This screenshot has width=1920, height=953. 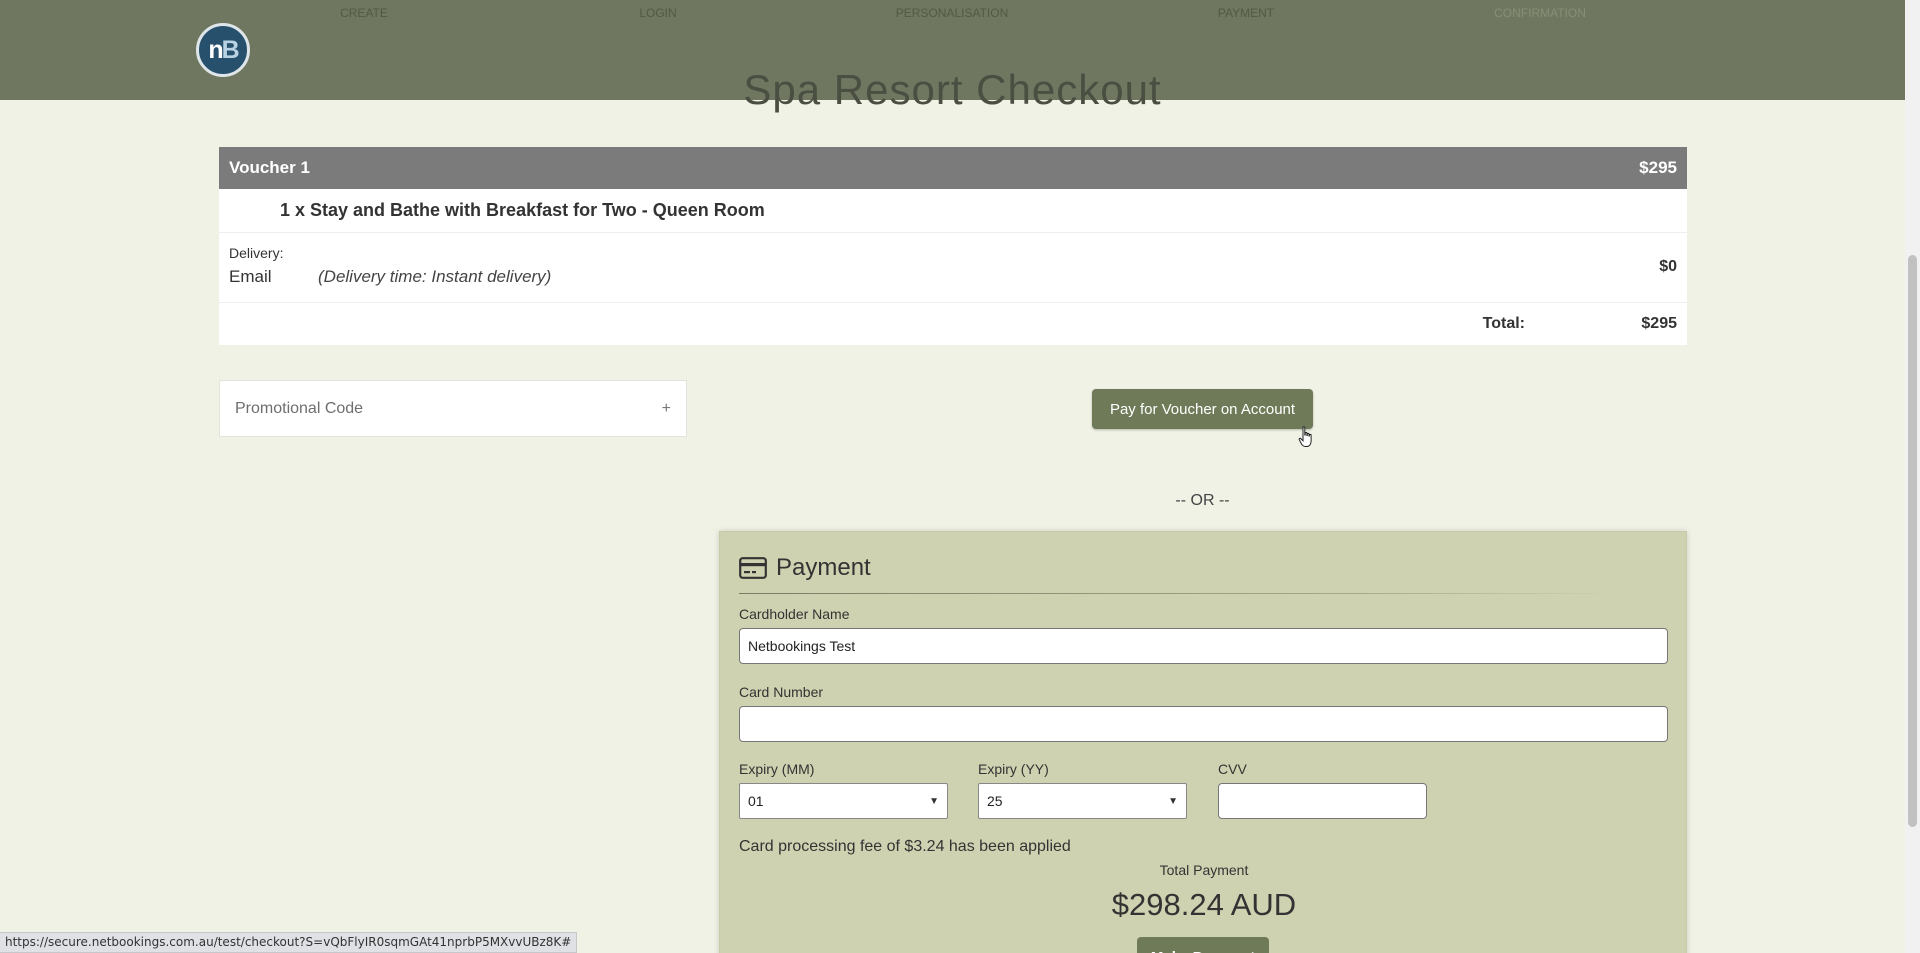 What do you see at coordinates (1176, 593) in the screenshot?
I see `payment-divider` at bounding box center [1176, 593].